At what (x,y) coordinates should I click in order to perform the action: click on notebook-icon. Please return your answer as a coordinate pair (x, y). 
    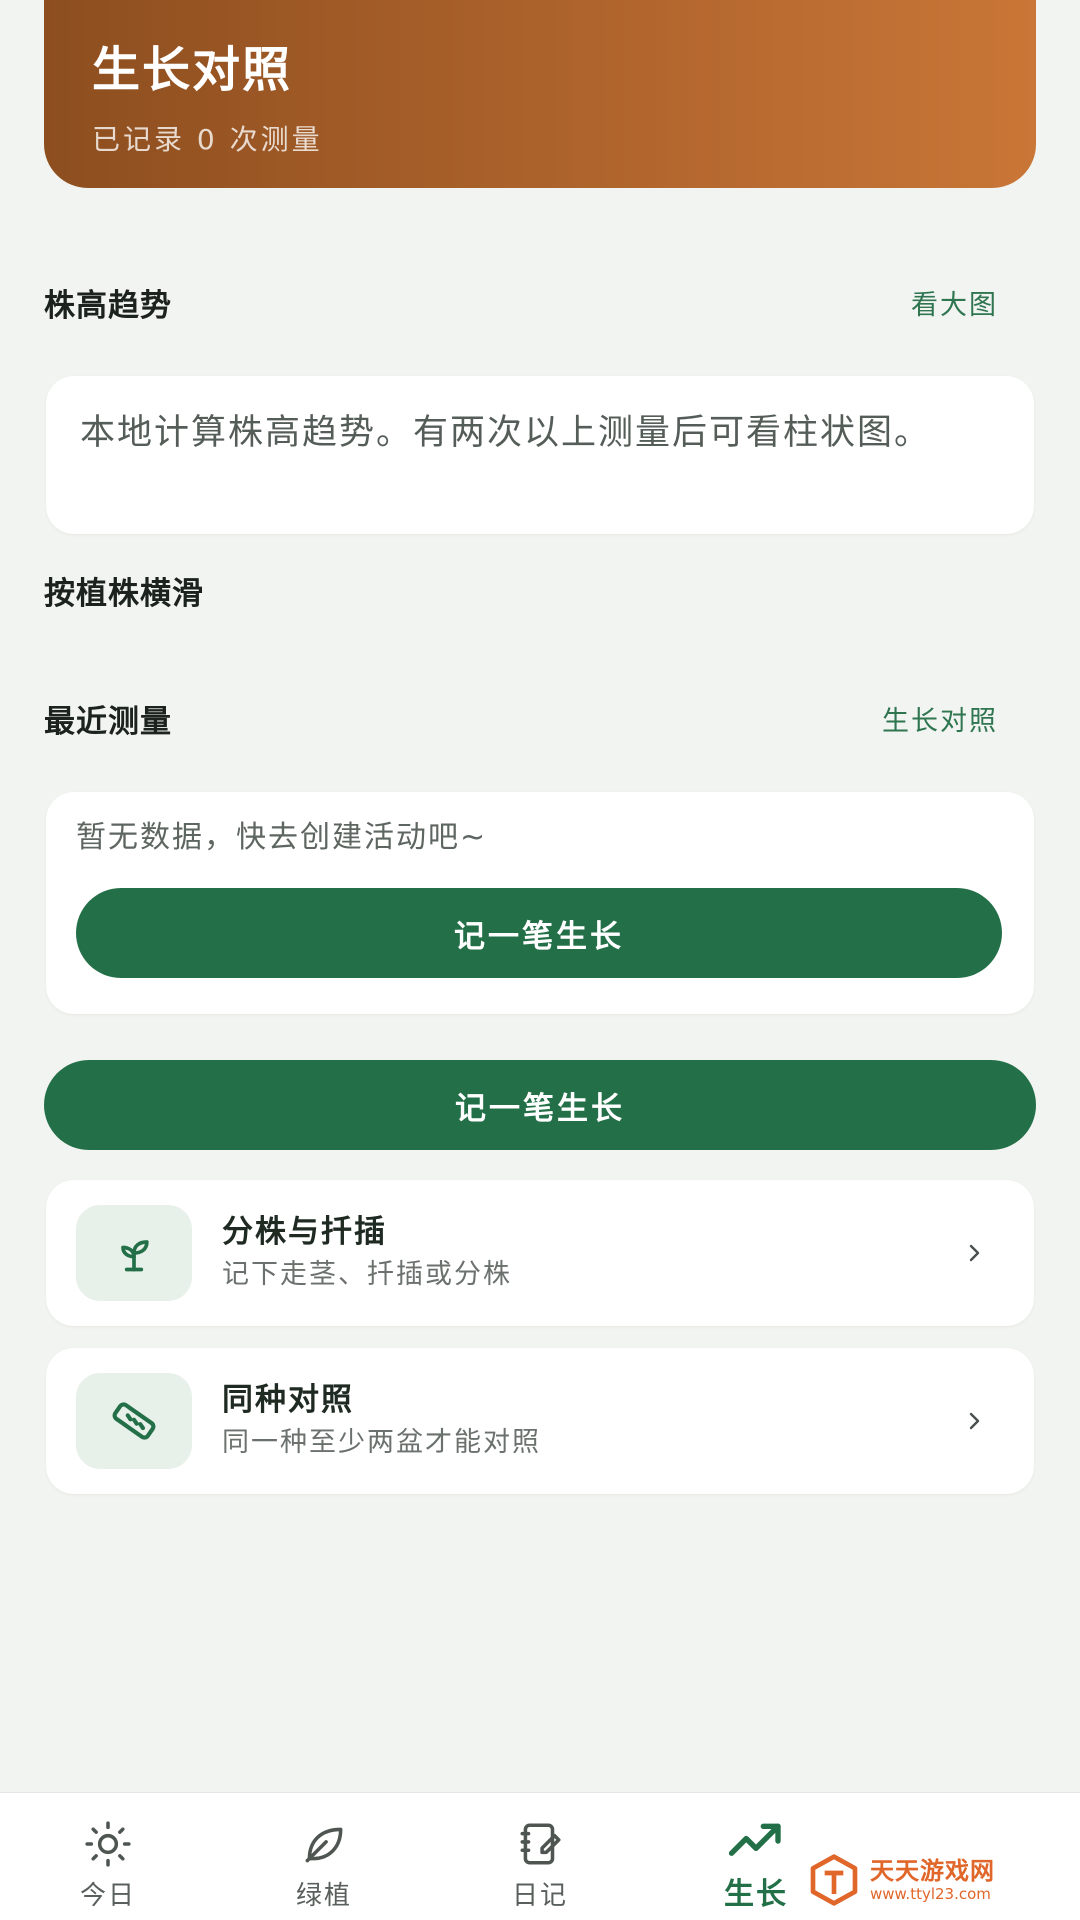
    Looking at the image, I should click on (540, 1844).